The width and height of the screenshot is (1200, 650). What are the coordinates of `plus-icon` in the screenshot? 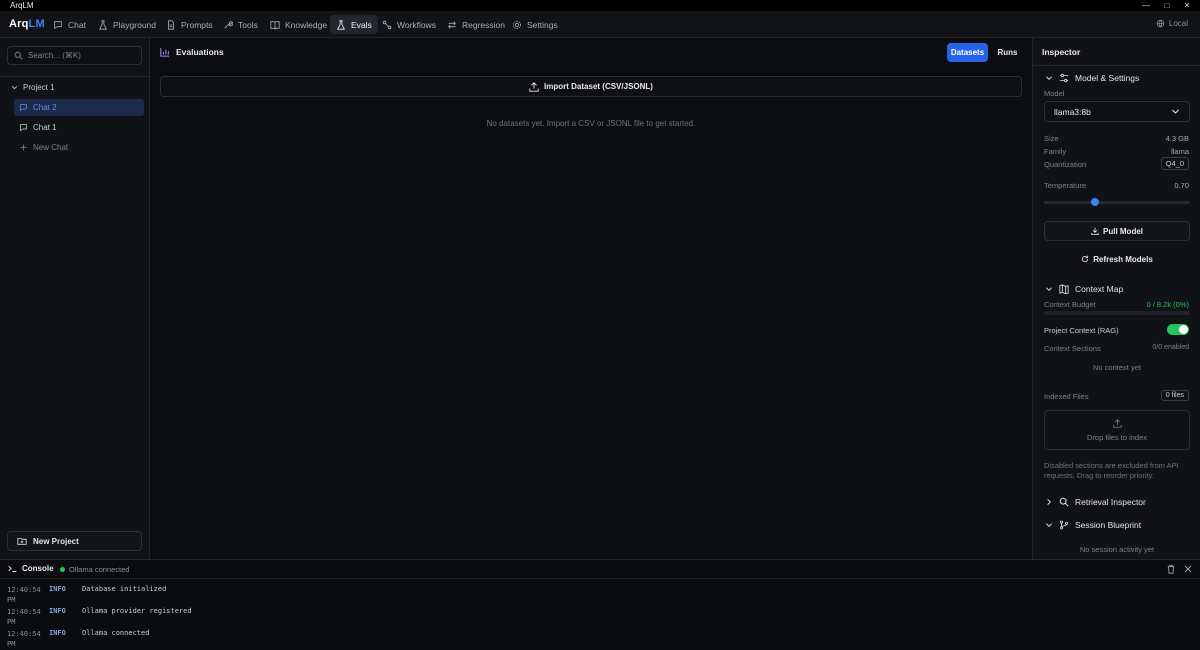 It's located at (23, 147).